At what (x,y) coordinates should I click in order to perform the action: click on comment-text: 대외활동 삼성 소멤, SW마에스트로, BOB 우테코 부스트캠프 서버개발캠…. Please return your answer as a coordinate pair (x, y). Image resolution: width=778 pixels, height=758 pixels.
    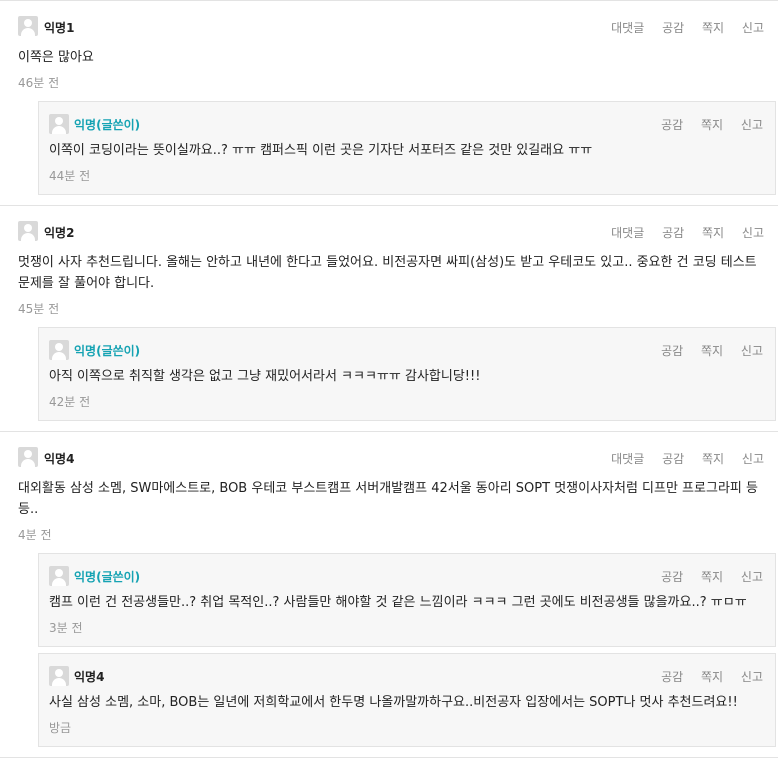
    Looking at the image, I should click on (388, 499).